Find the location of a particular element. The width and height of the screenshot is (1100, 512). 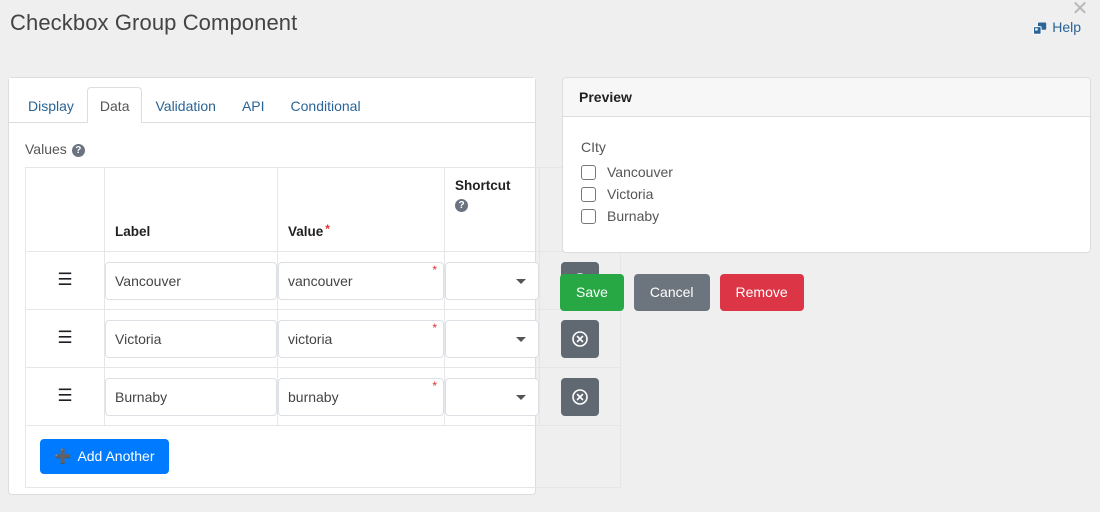

column-header-shortcut: Shortcut ? is located at coordinates (492, 209).